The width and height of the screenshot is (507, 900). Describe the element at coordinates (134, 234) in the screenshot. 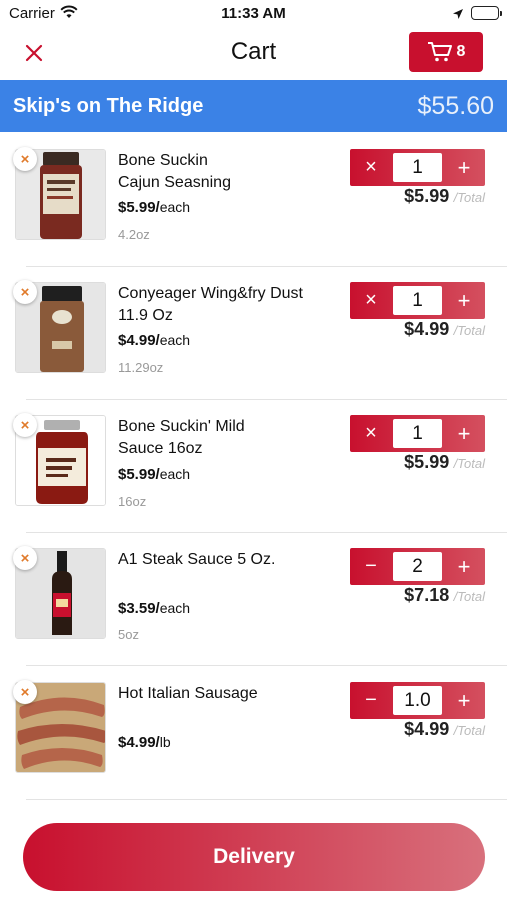

I see `item-size: 4.2oz` at that location.